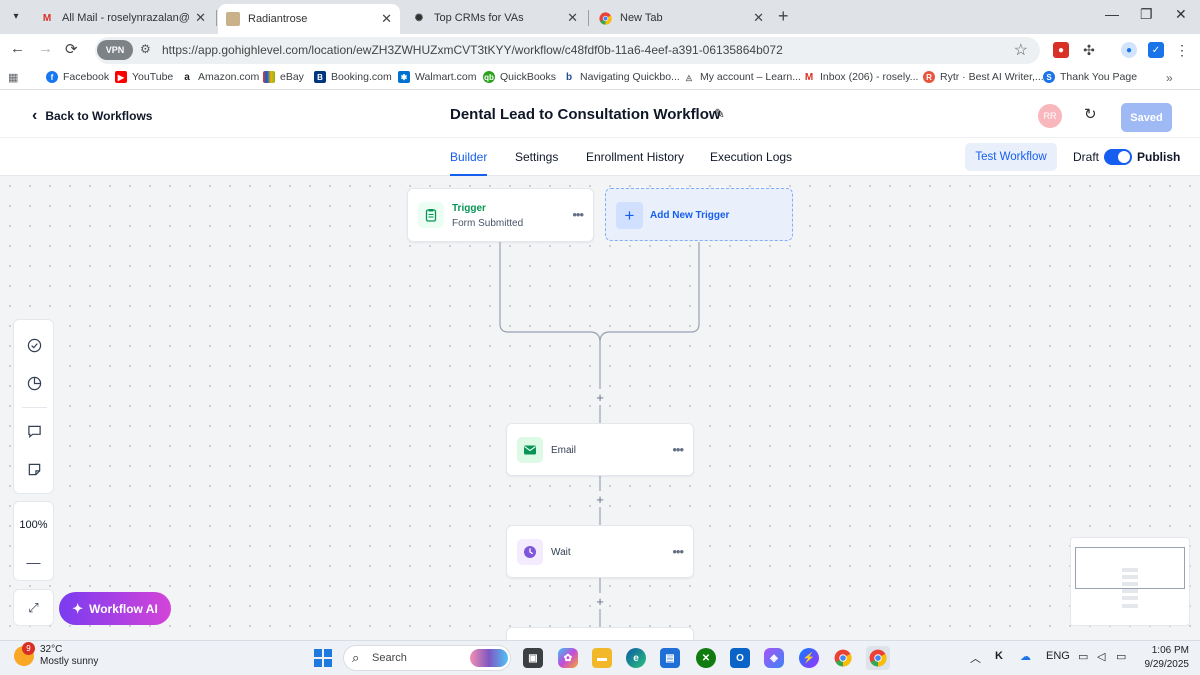 The height and width of the screenshot is (675, 1200). Describe the element at coordinates (602, 658) in the screenshot. I see `file-explorer-icon: ▬` at that location.